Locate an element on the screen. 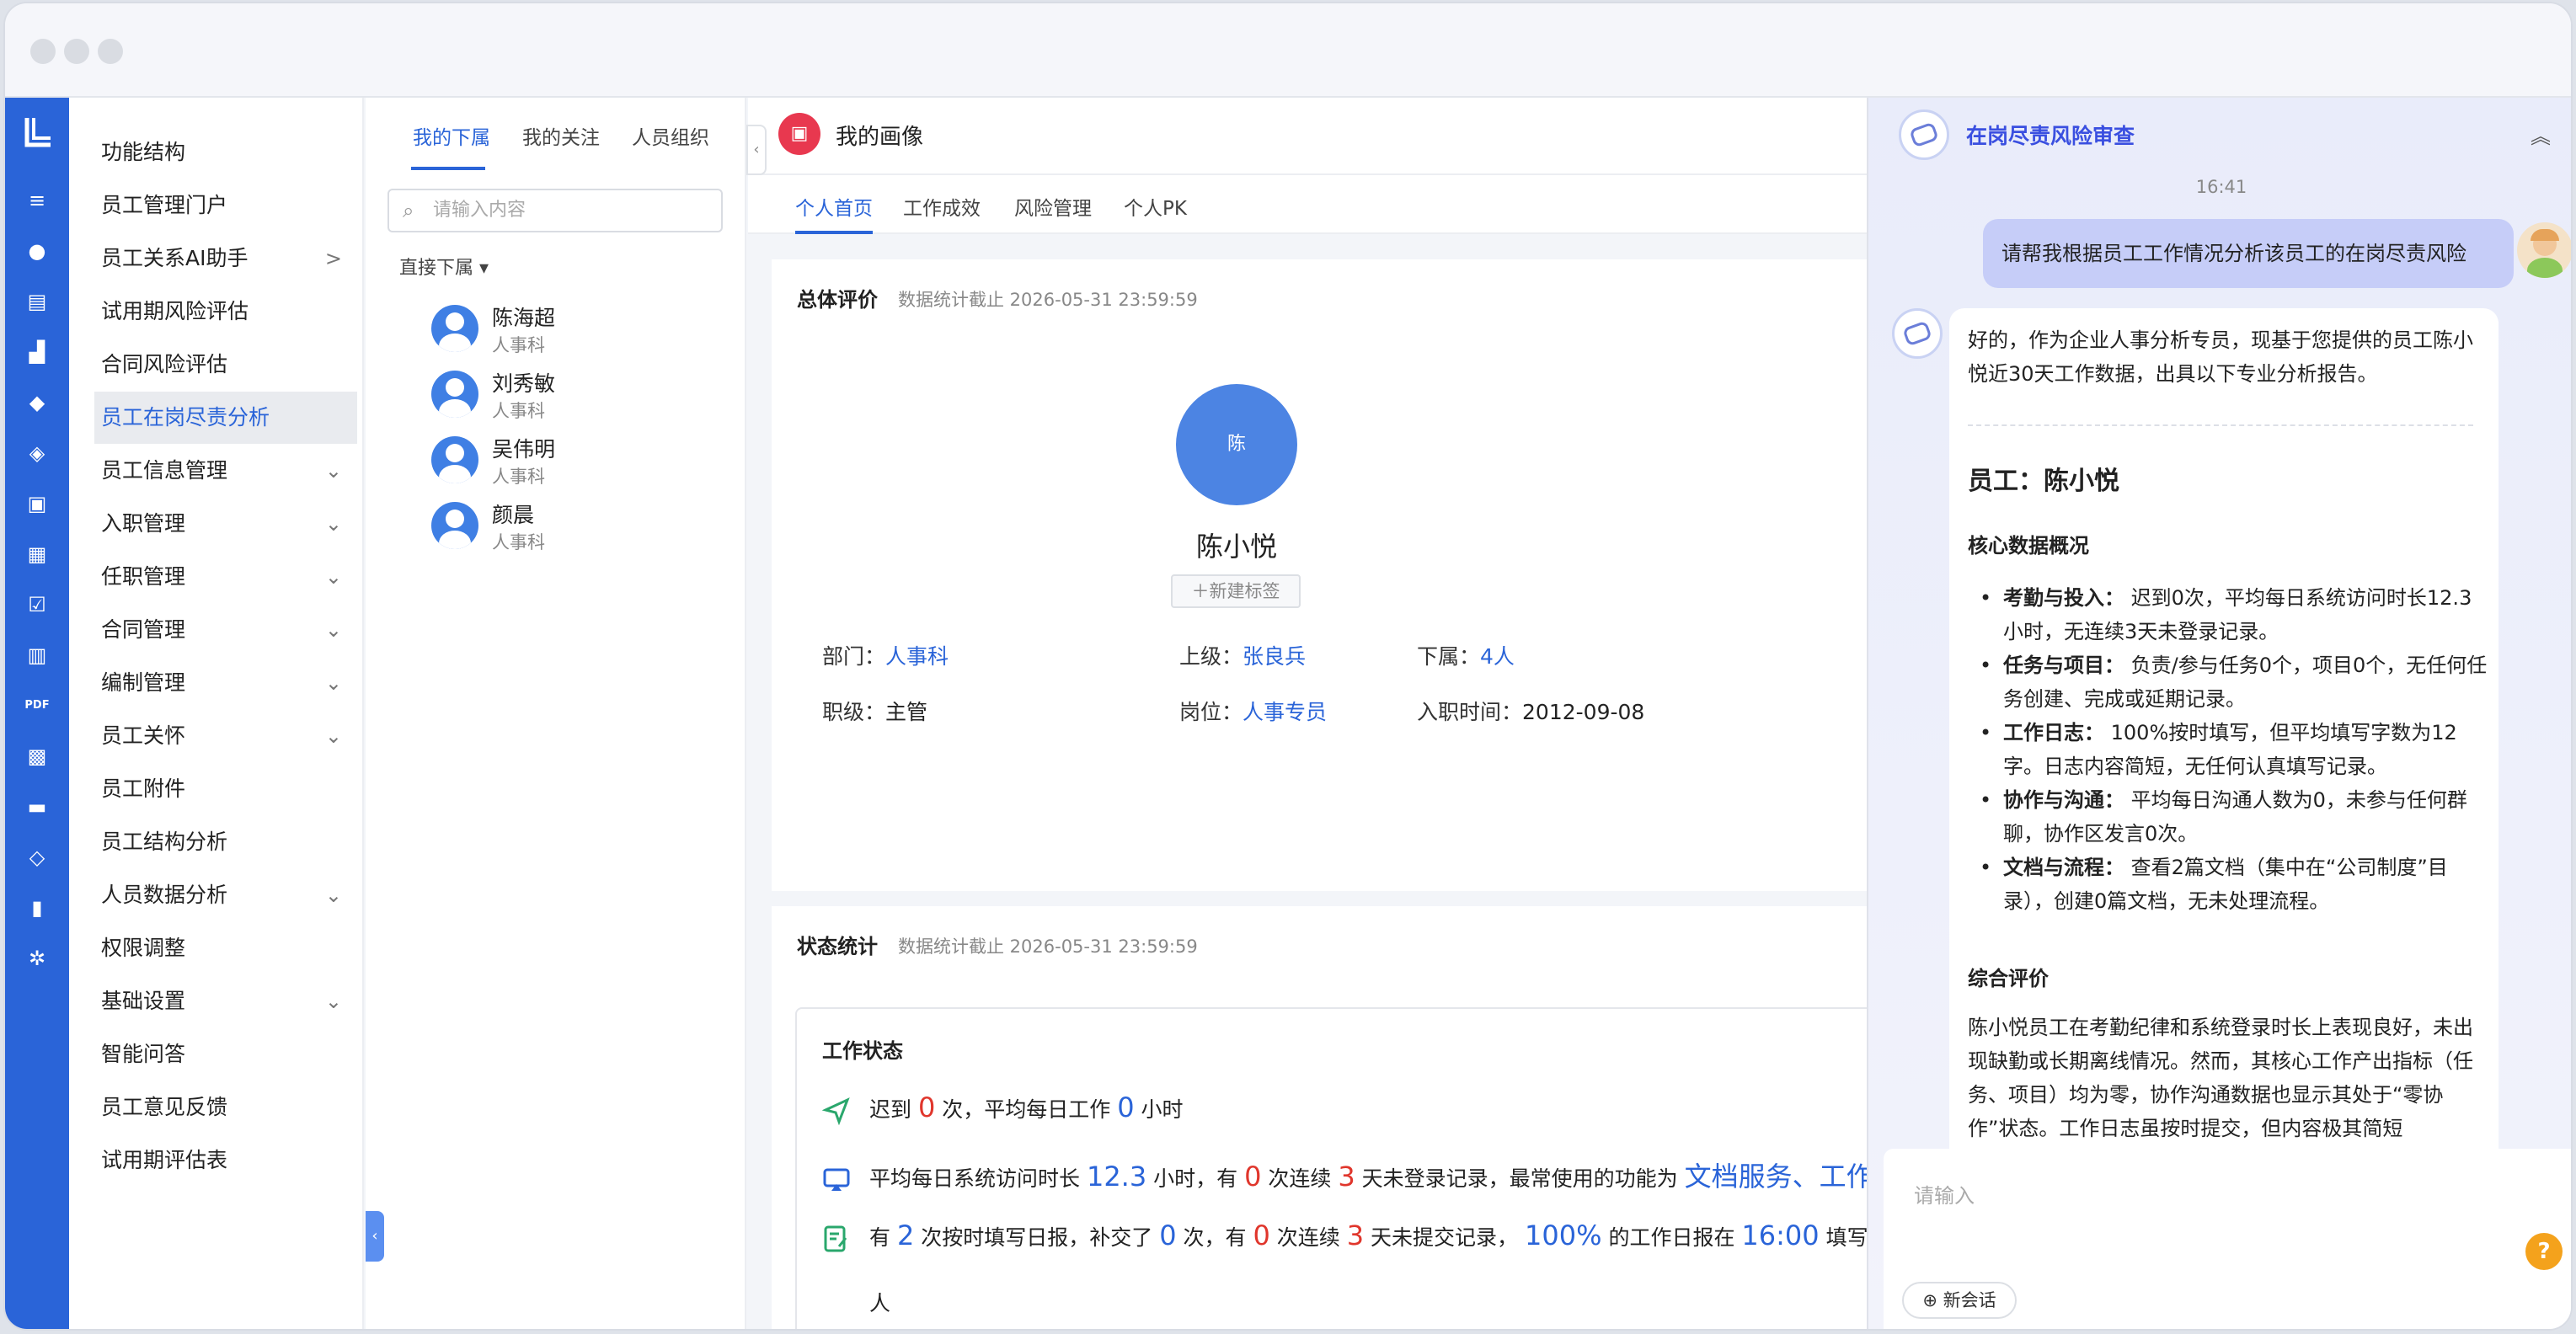  edit-document-icon is located at coordinates (835, 1238).